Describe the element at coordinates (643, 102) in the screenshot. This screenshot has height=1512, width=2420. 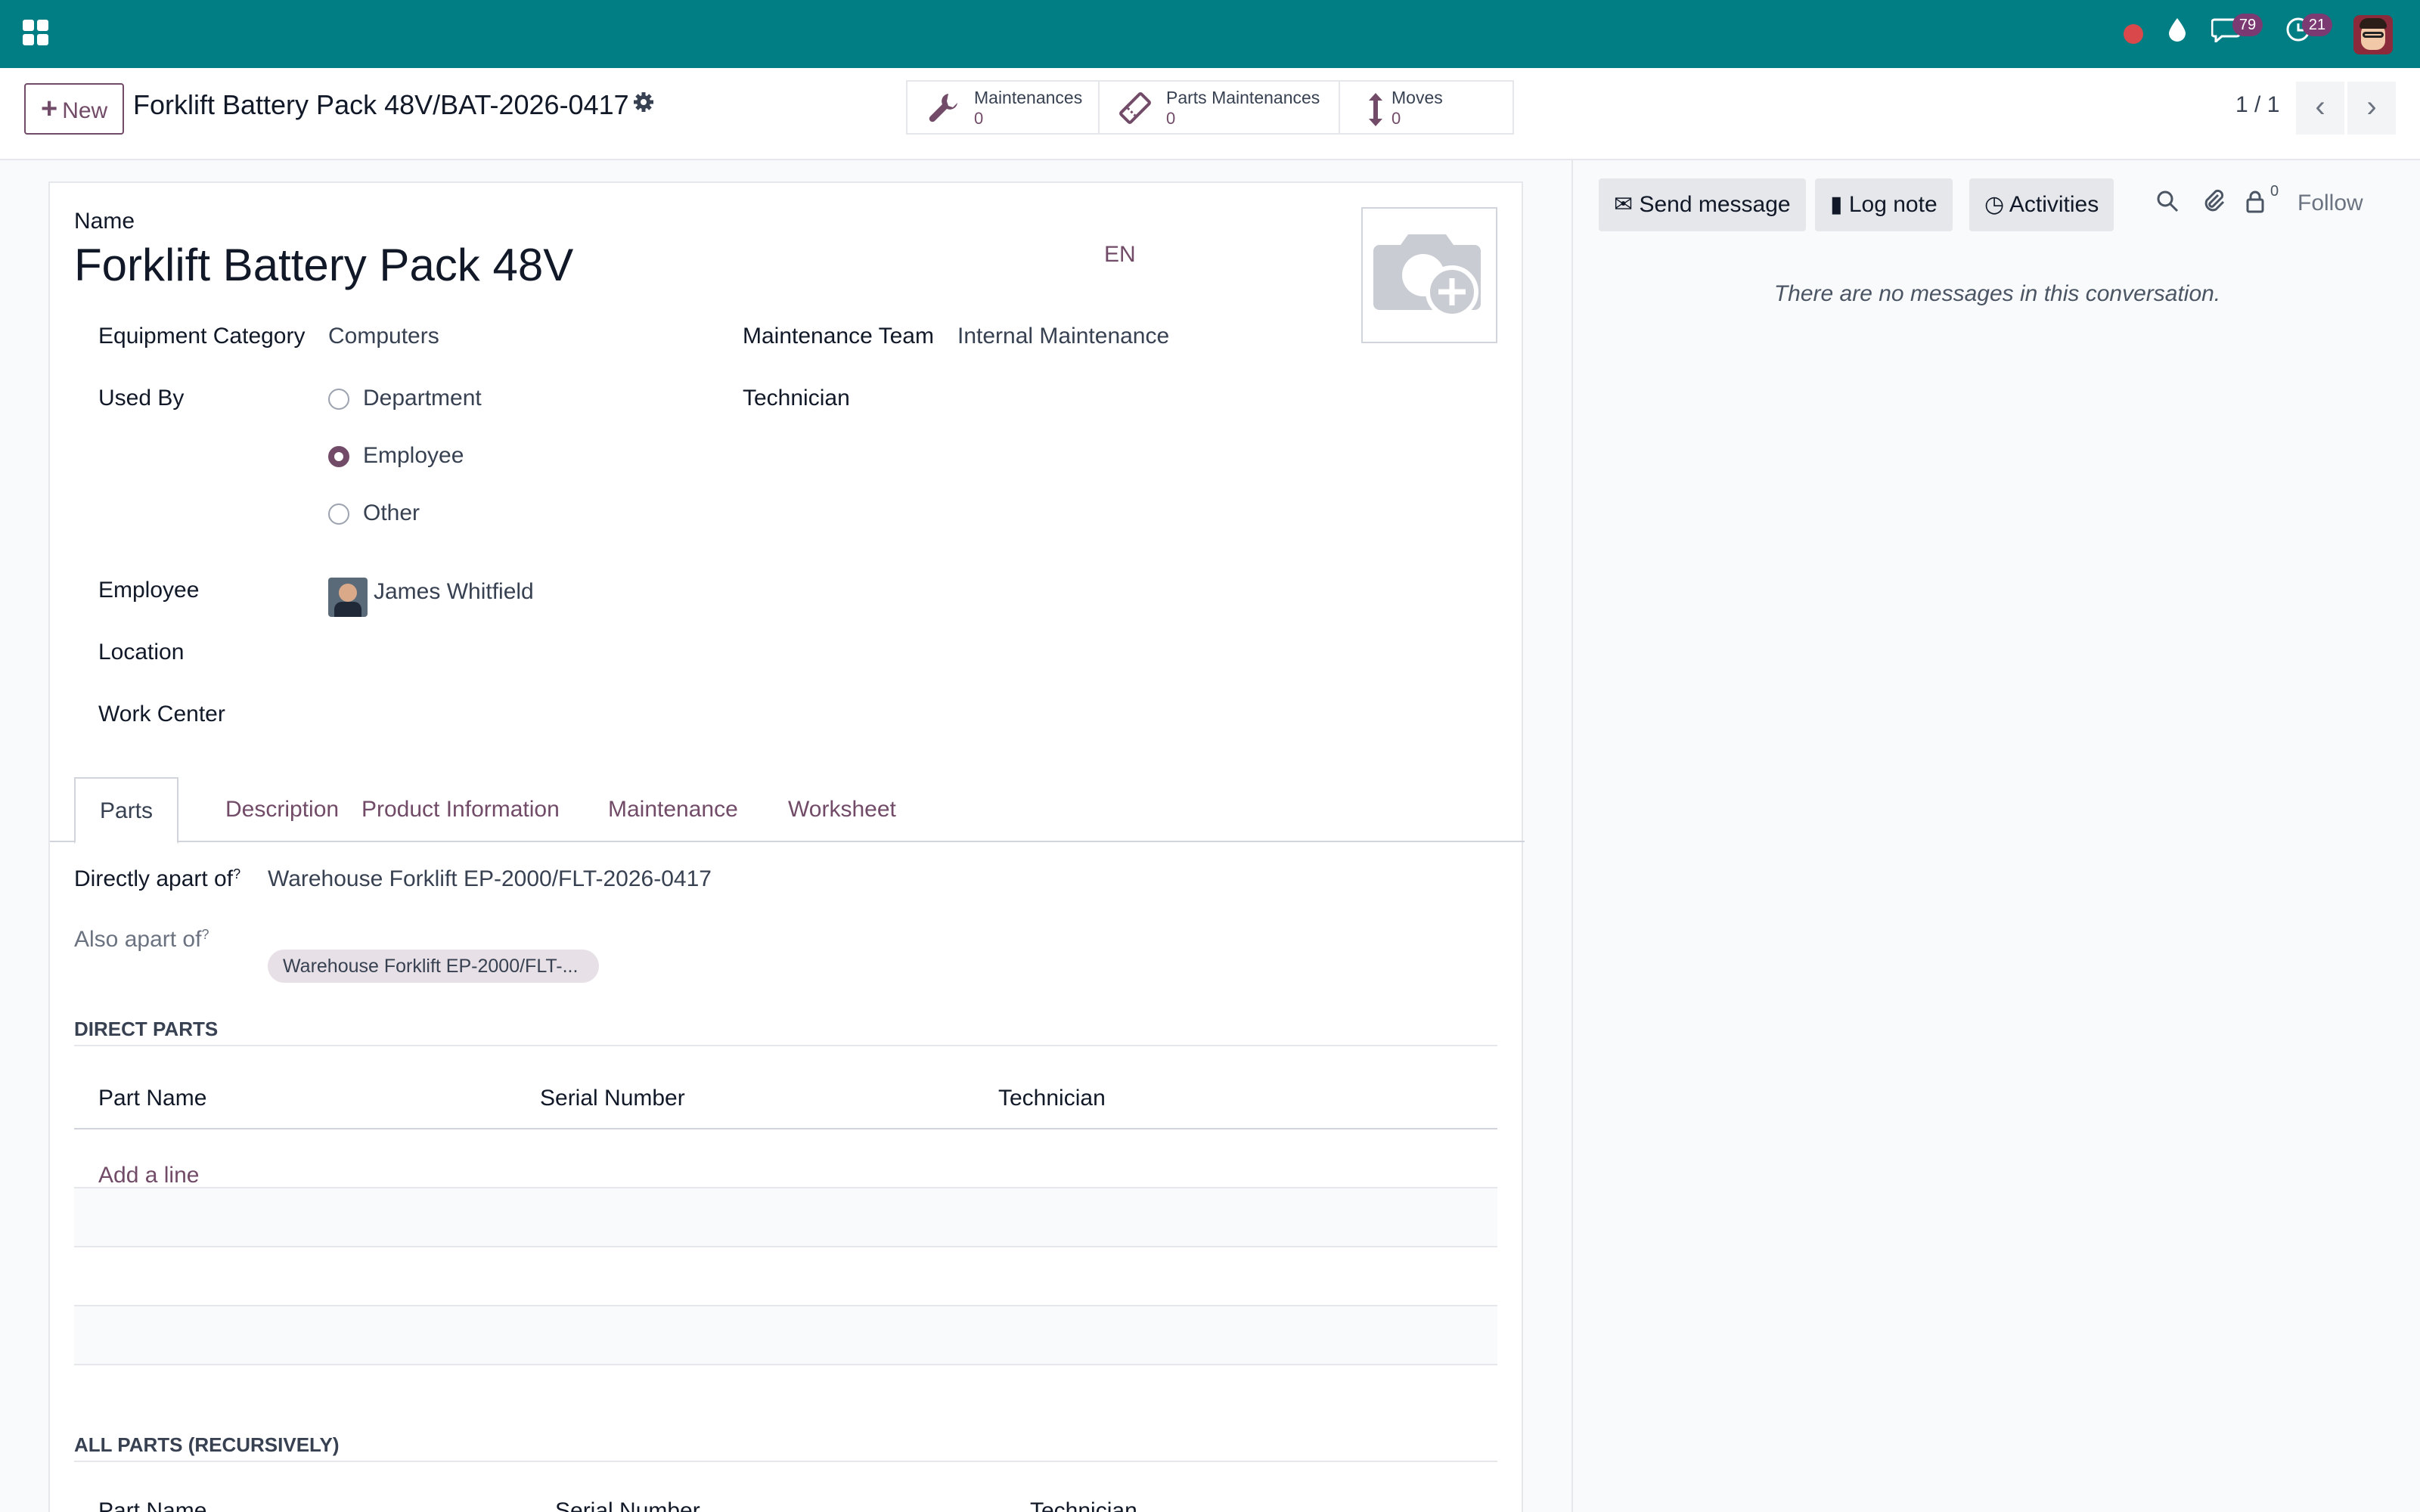
I see `gear-icon` at that location.